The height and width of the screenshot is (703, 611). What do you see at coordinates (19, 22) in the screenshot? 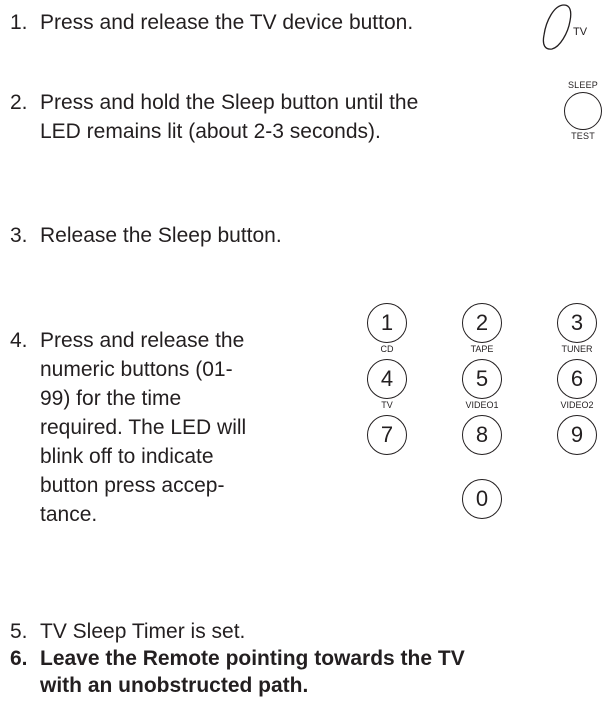
I see `step-number: 1.` at bounding box center [19, 22].